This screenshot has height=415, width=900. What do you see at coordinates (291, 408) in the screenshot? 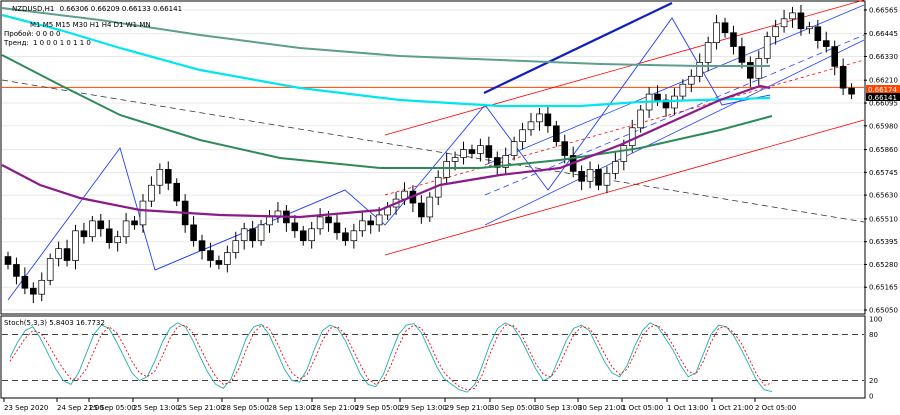
I see `time-tick-label: 28 Sep 13:00` at bounding box center [291, 408].